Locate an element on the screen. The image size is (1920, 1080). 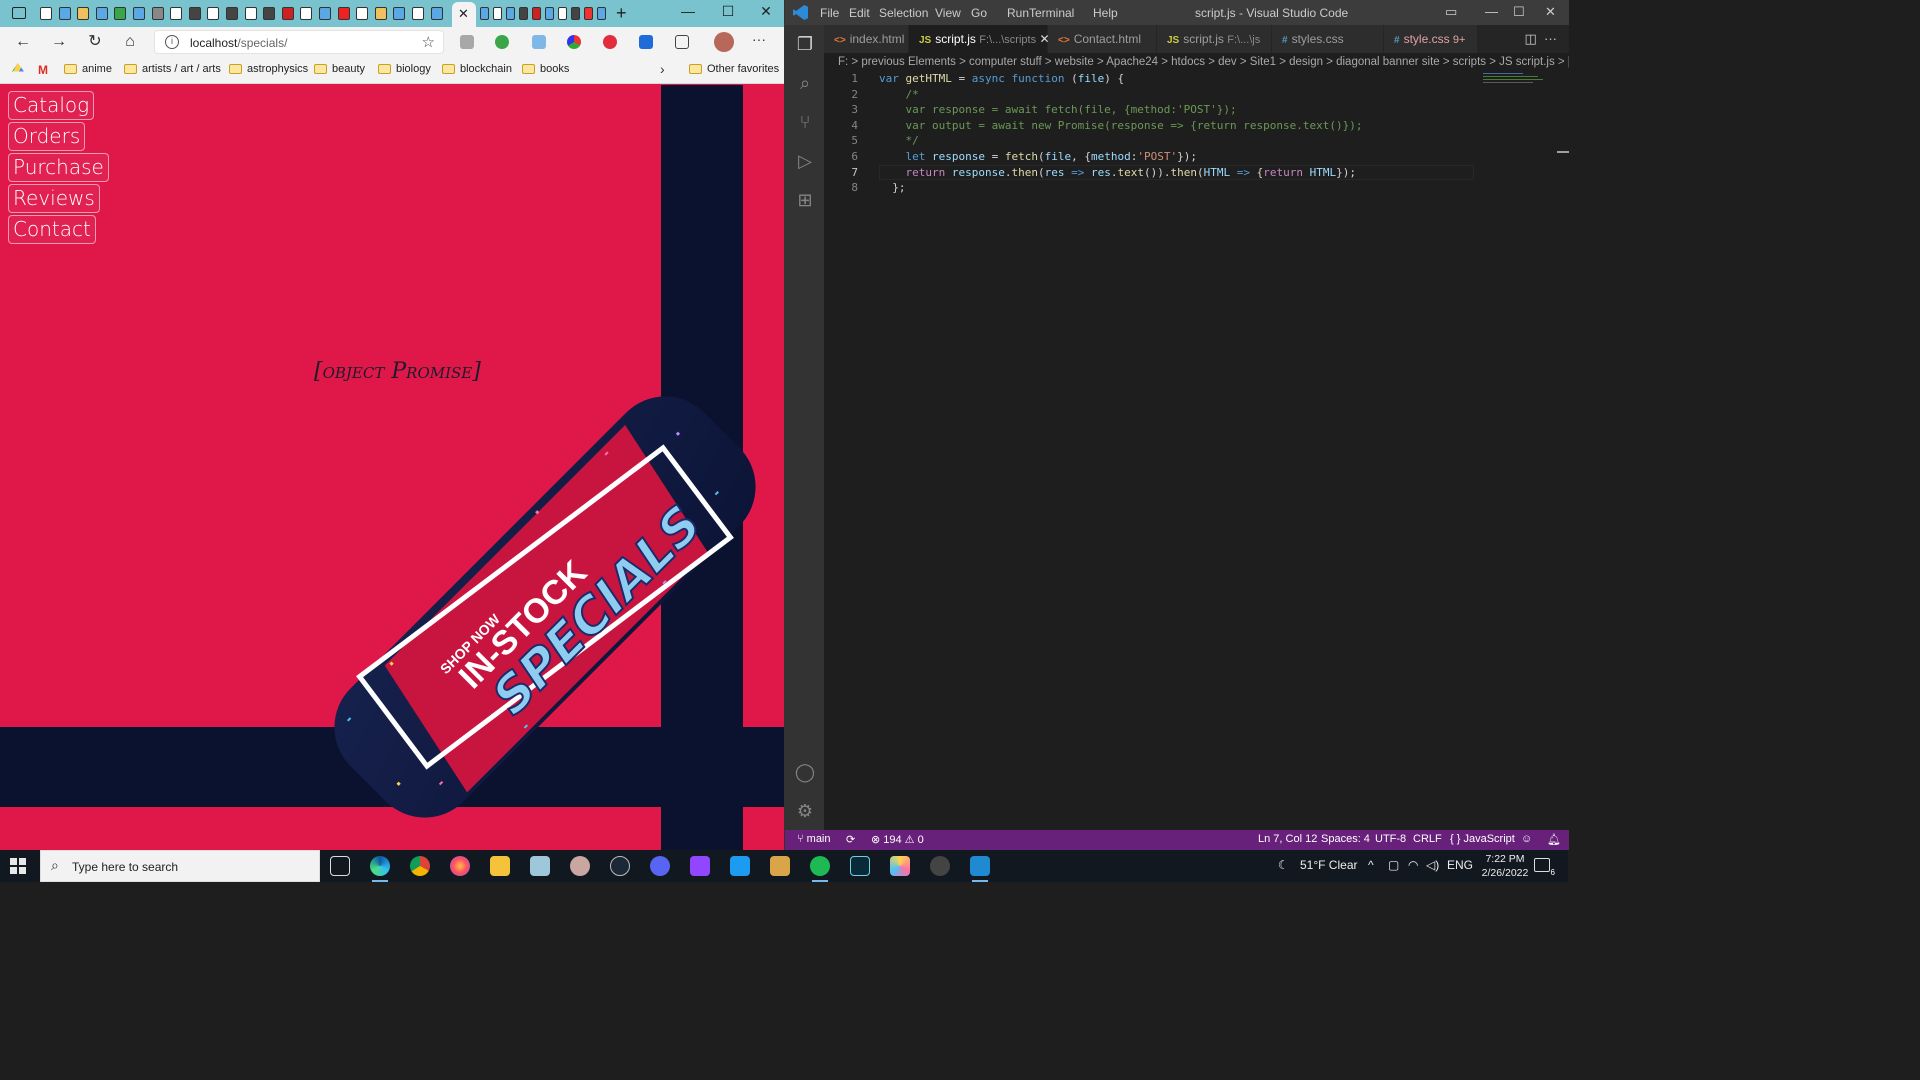
branch-indicator: ⑂ main is located at coordinates (814, 839).